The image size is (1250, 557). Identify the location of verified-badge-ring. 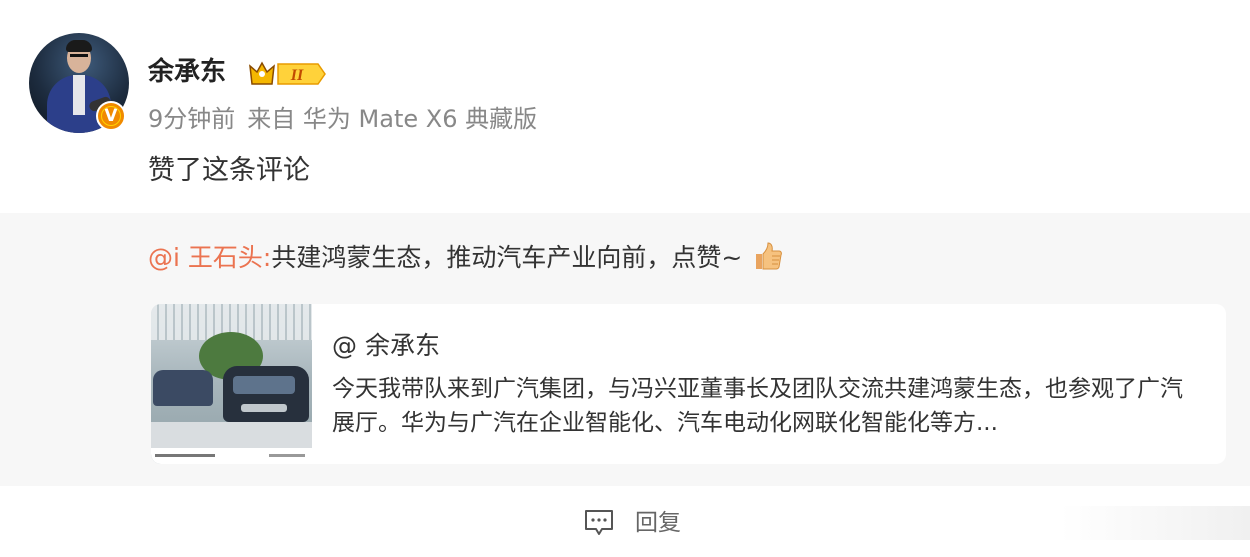
(111, 116).